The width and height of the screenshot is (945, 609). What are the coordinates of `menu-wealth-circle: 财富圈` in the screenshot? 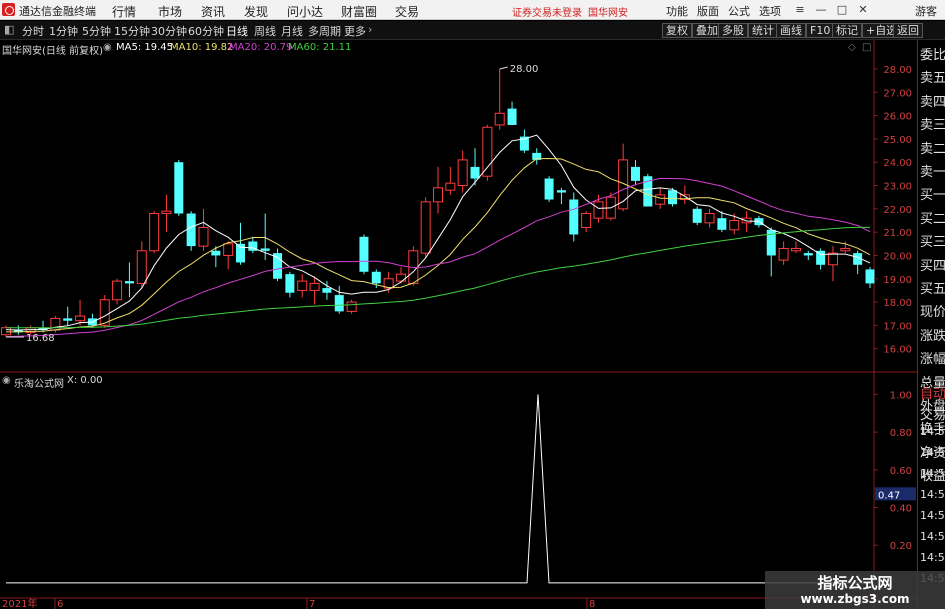 It's located at (359, 11).